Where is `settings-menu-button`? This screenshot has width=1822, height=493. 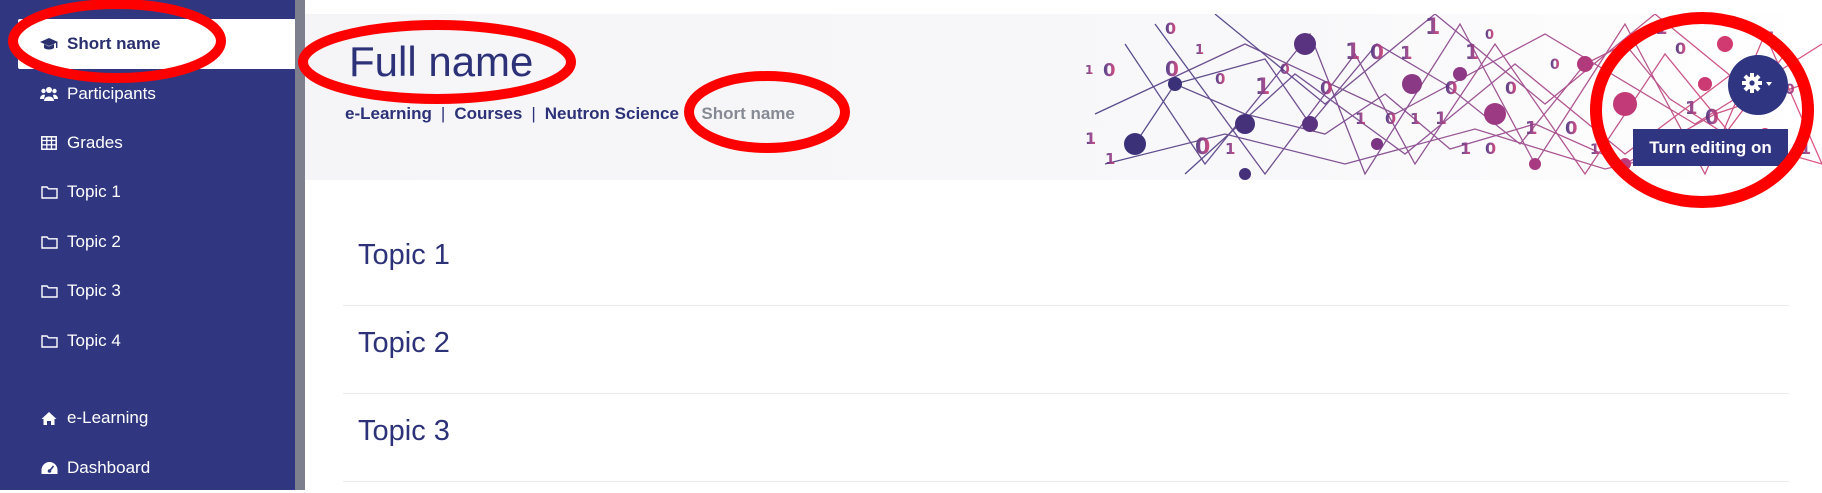
settings-menu-button is located at coordinates (1758, 85).